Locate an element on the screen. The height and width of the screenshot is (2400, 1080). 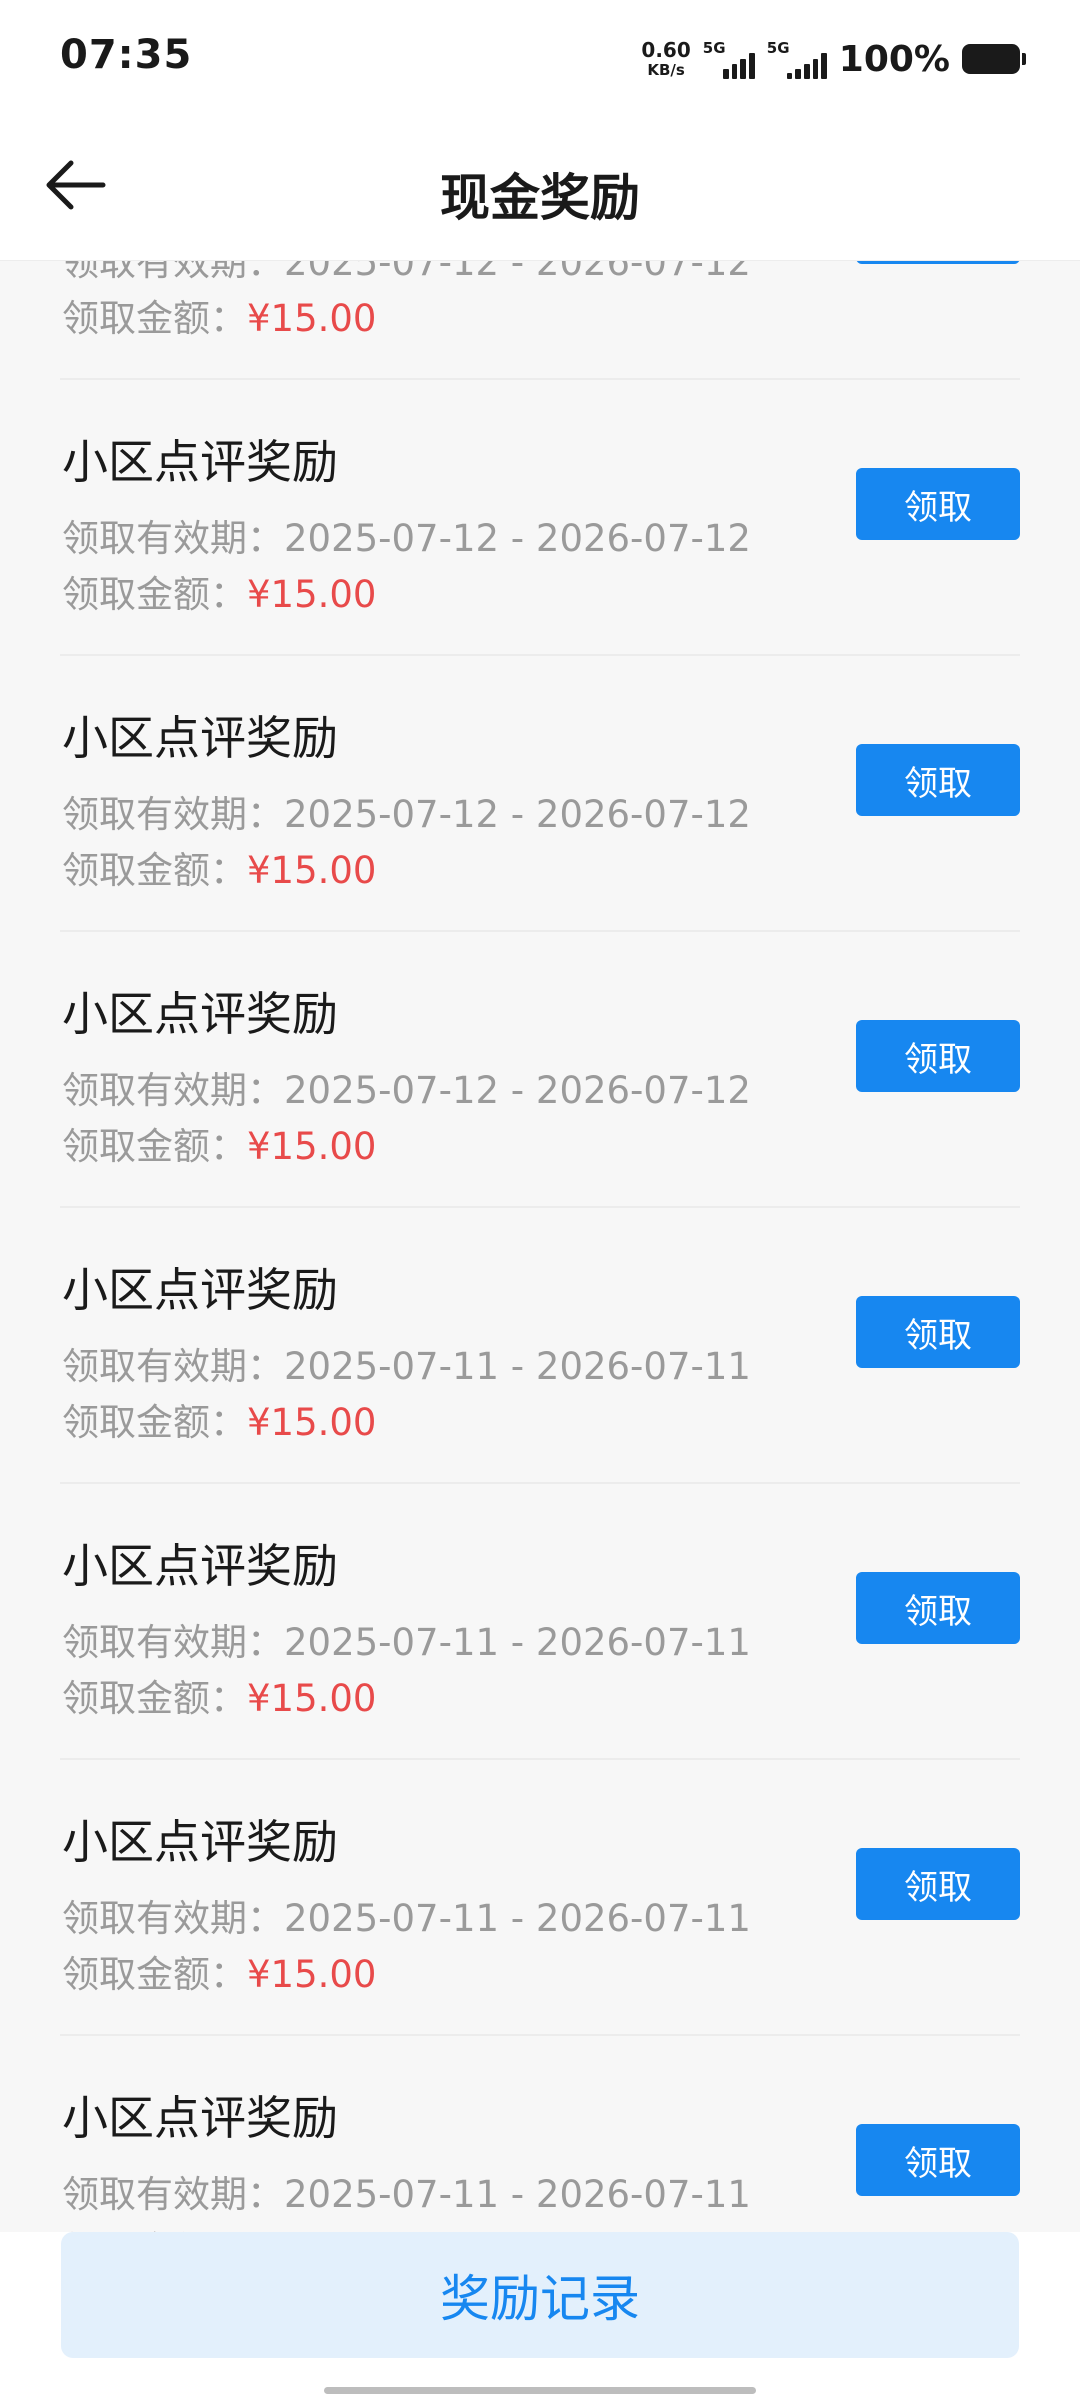
status-time: 07:35 is located at coordinates (126, 55).